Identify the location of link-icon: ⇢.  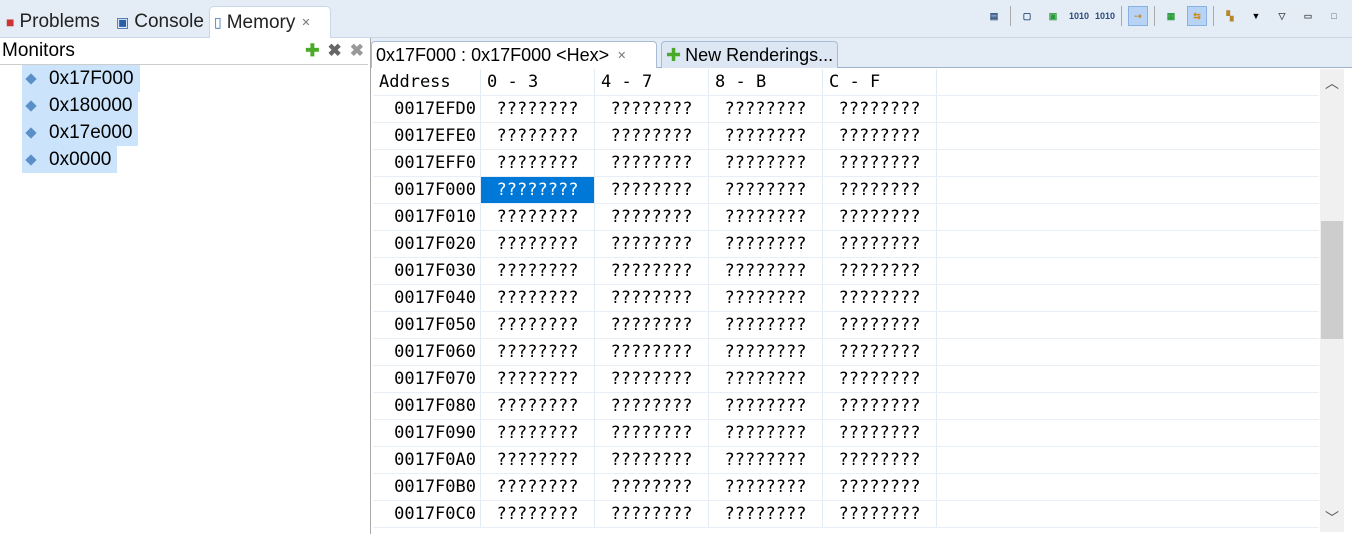
(1138, 16).